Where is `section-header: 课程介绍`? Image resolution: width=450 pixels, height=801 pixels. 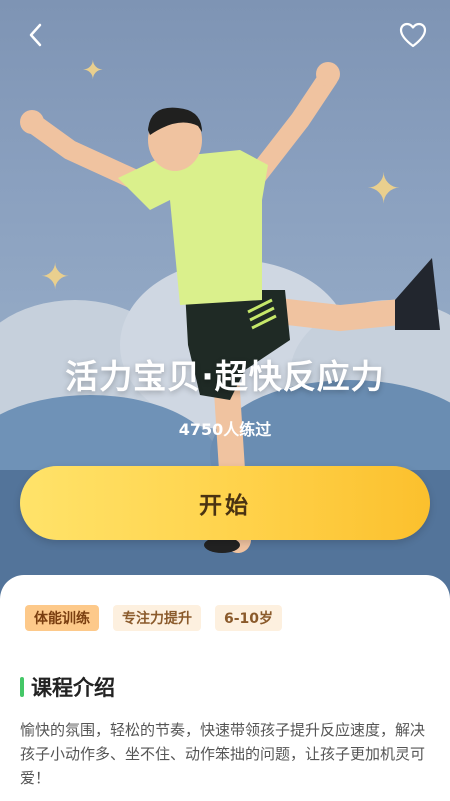 section-header: 课程介绍 is located at coordinates (67, 687).